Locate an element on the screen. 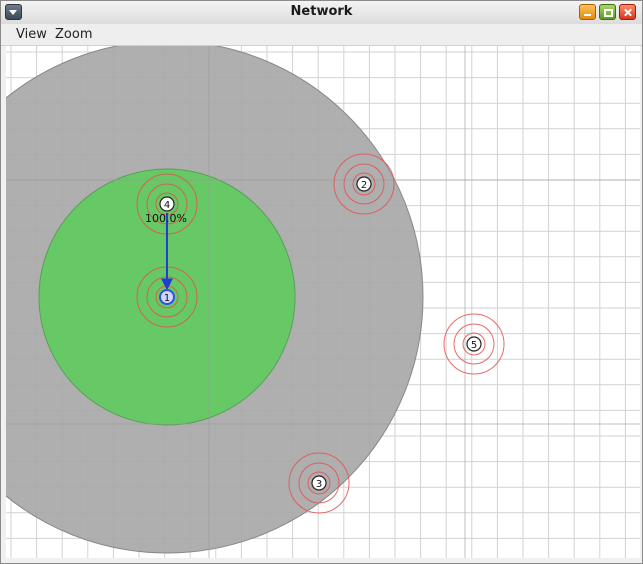 Image resolution: width=643 pixels, height=564 pixels. menu-bar: View Zoom is located at coordinates (321, 35).